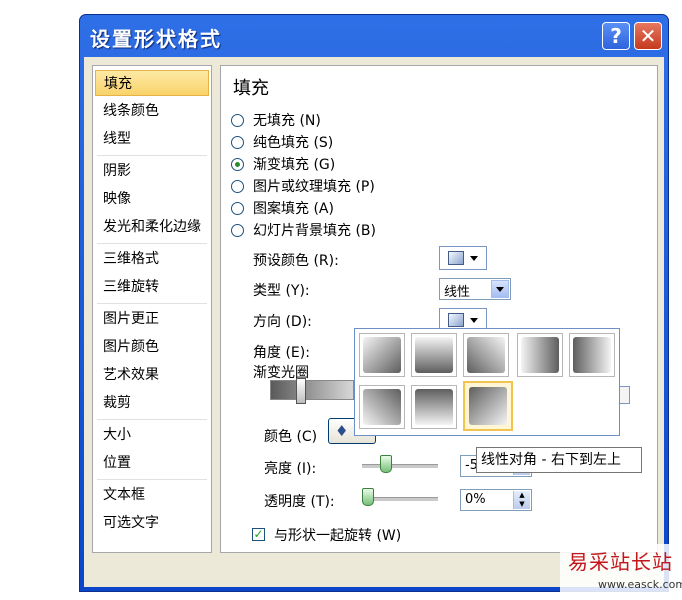  What do you see at coordinates (368, 497) in the screenshot?
I see `transparency-slider-thumb` at bounding box center [368, 497].